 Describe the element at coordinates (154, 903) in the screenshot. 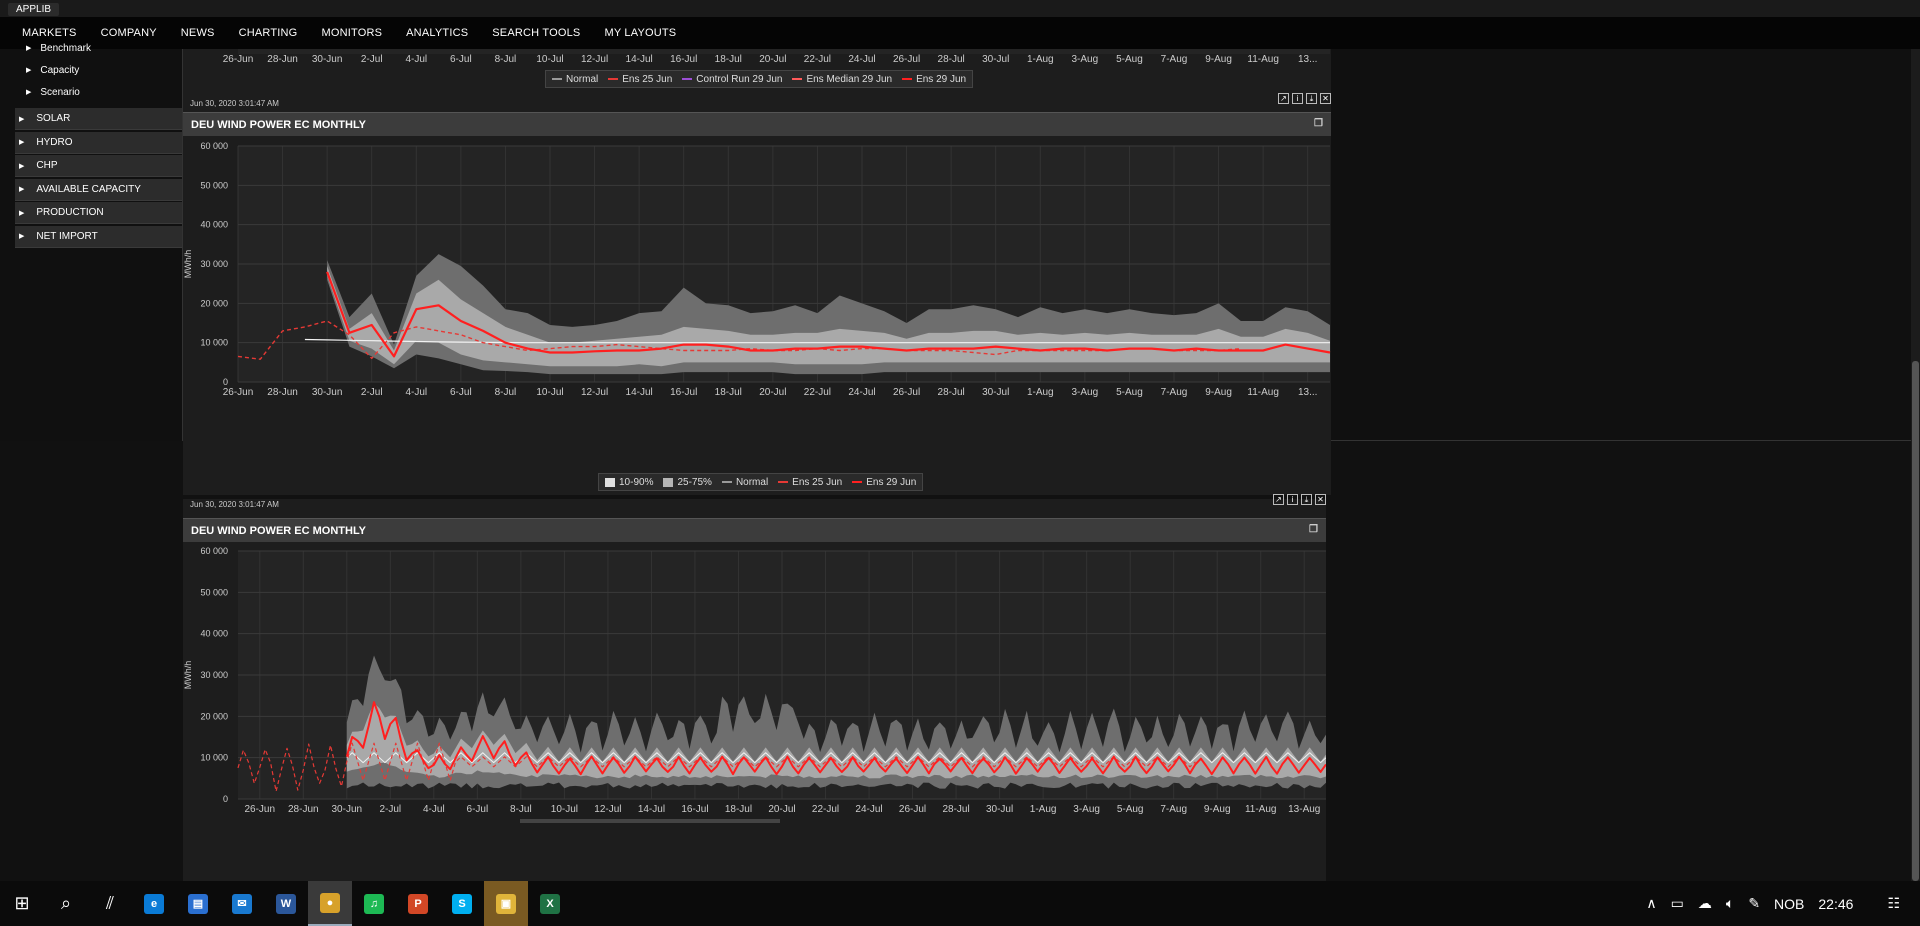

I see `edge-icon: e` at that location.